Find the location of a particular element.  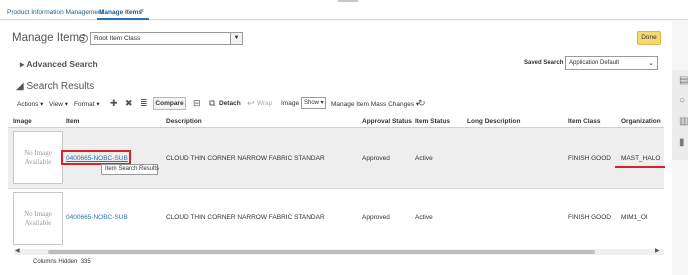

column-header-long-description: Long Description is located at coordinates (493, 121).